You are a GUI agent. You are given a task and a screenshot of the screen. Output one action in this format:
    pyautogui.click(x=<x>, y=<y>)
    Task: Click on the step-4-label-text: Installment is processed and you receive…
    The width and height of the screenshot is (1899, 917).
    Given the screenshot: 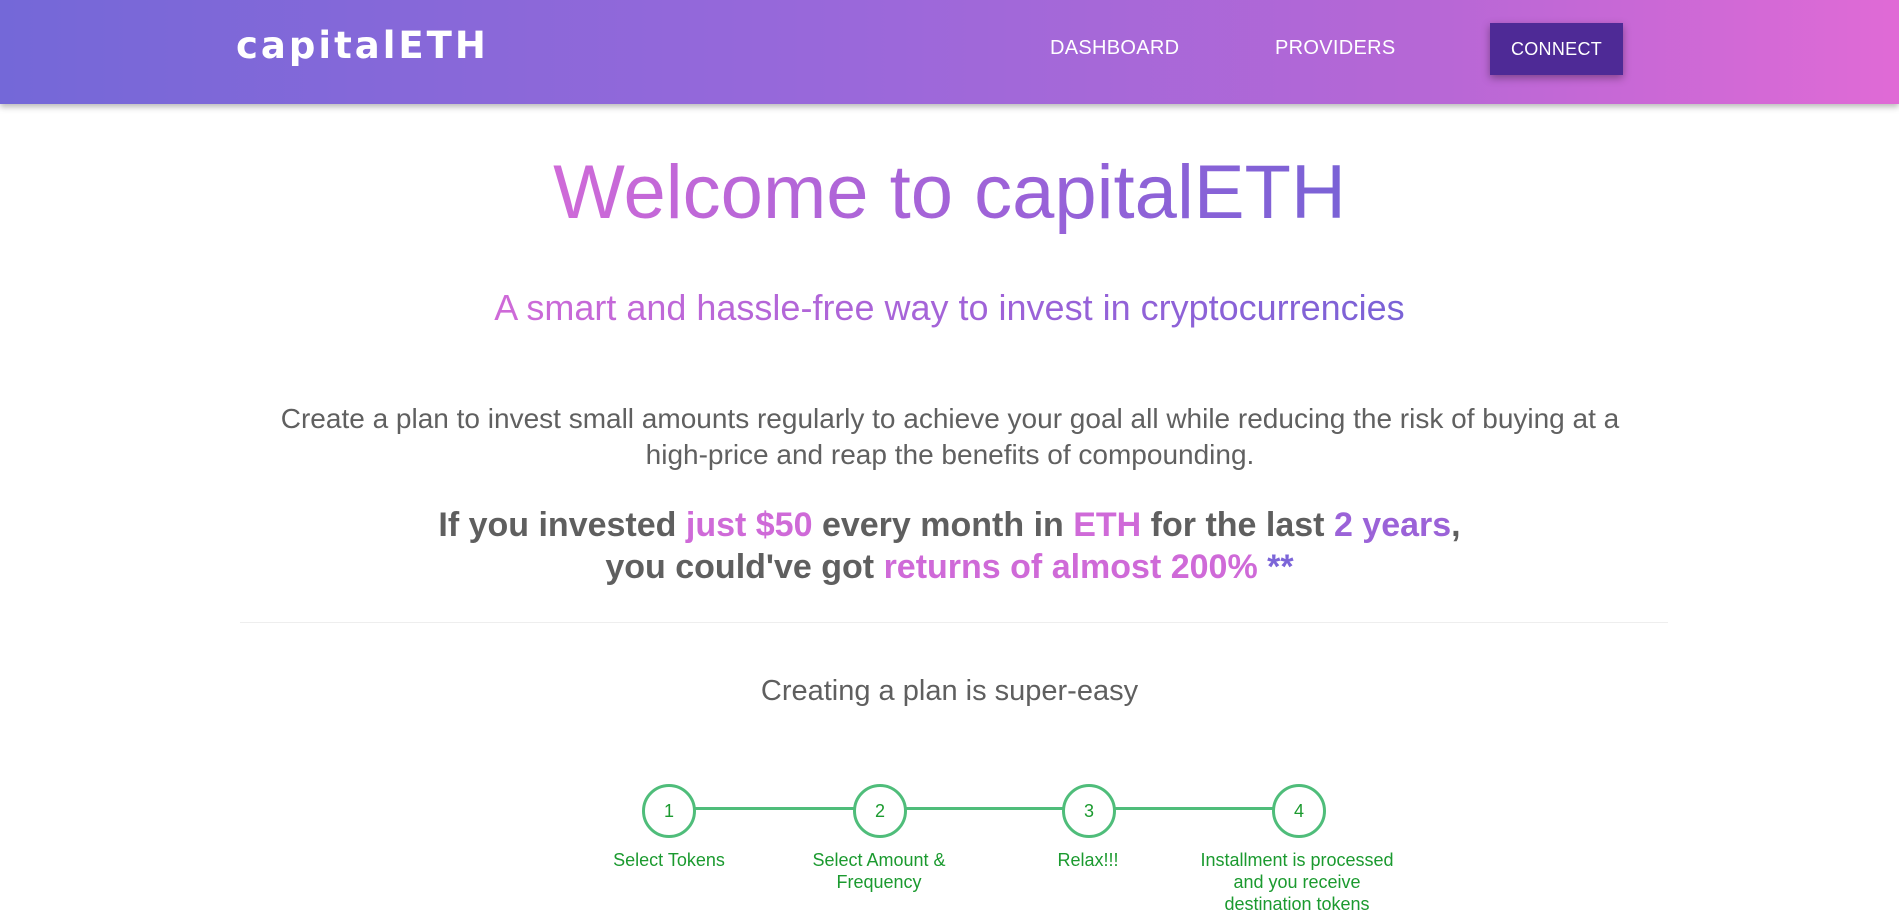 What is the action you would take?
    pyautogui.click(x=1297, y=882)
    